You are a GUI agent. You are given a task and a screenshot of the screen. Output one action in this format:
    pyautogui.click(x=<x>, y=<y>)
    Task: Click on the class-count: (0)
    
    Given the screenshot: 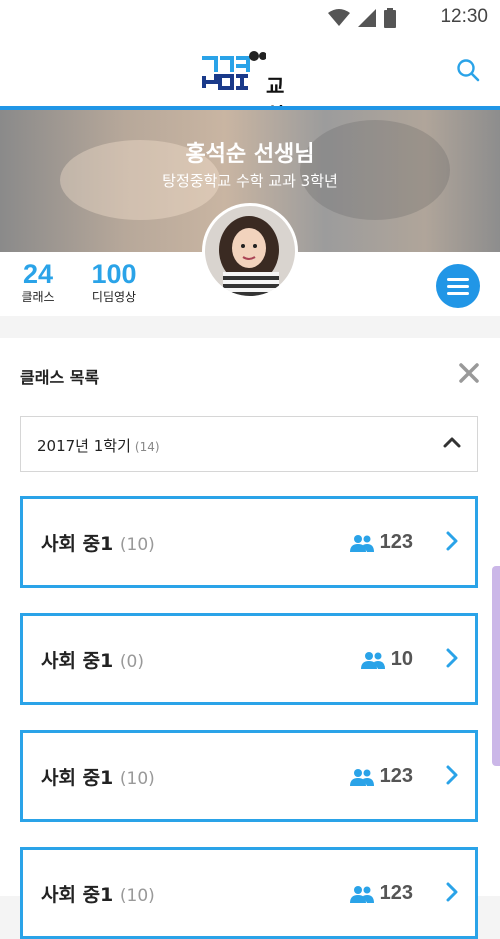 What is the action you would take?
    pyautogui.click(x=131, y=662)
    